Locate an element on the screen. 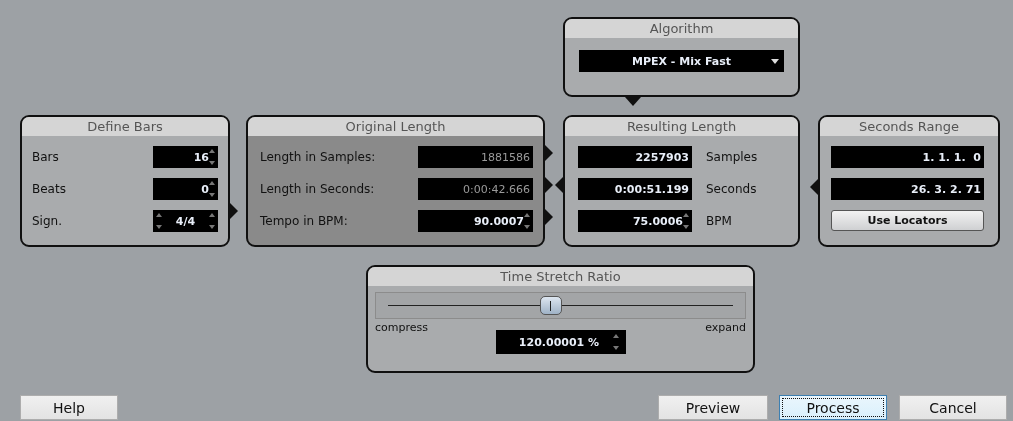 The width and height of the screenshot is (1013, 421). field-label: Length in Samples: is located at coordinates (318, 157).